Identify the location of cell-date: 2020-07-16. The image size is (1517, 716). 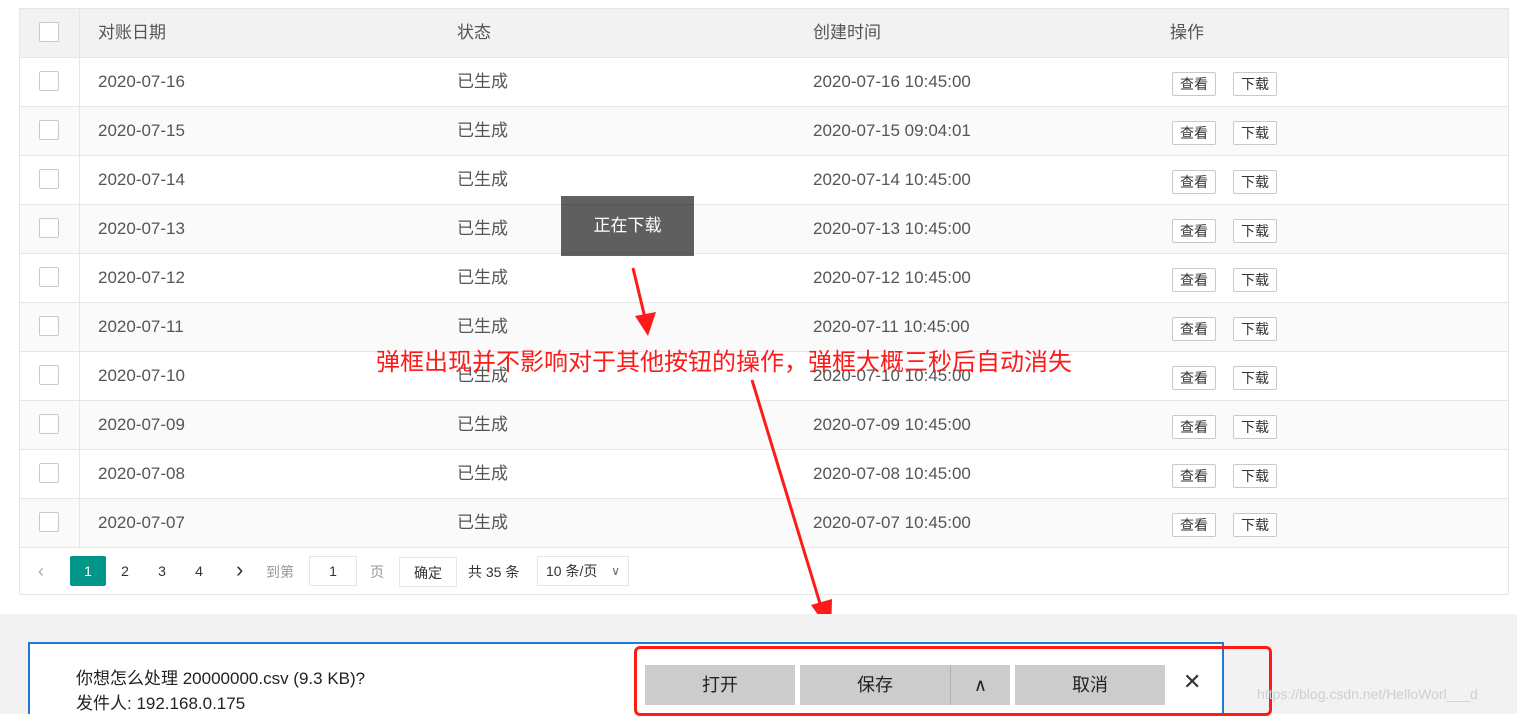
(141, 81).